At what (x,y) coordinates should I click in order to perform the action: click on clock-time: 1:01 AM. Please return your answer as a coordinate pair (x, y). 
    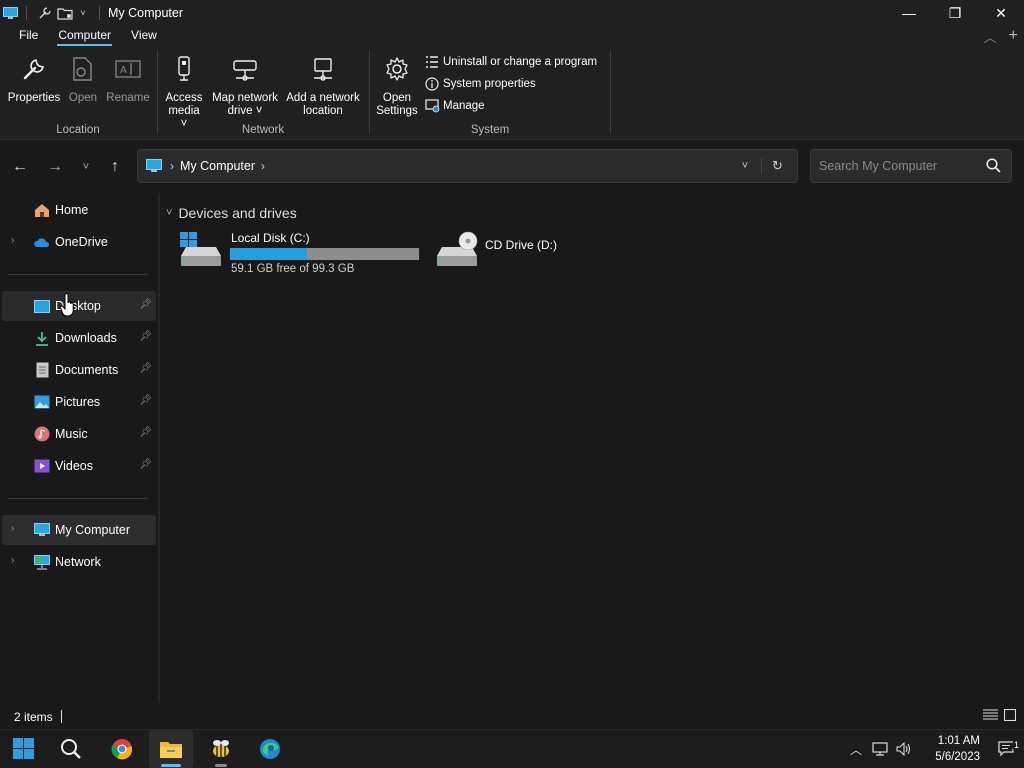
    Looking at the image, I should click on (958, 741).